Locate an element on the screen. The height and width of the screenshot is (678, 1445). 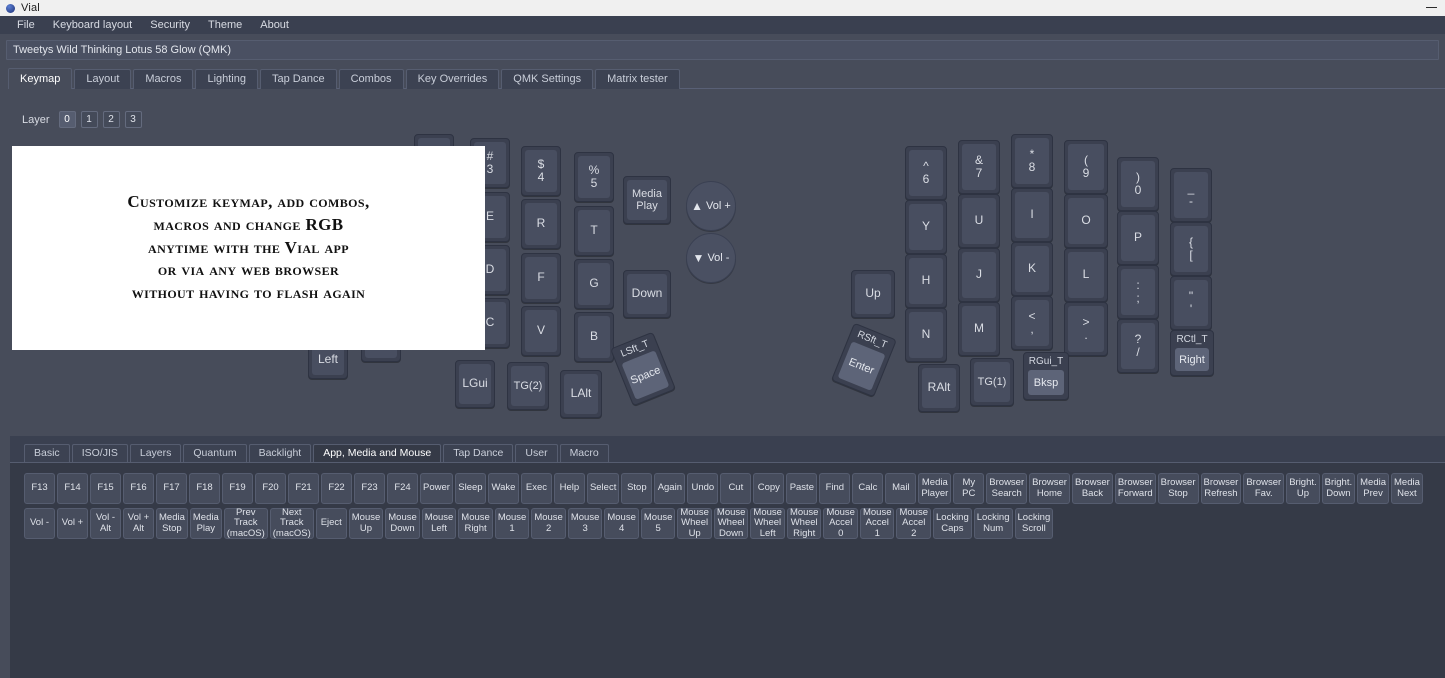
keymap-key-t: T is located at coordinates (594, 231).